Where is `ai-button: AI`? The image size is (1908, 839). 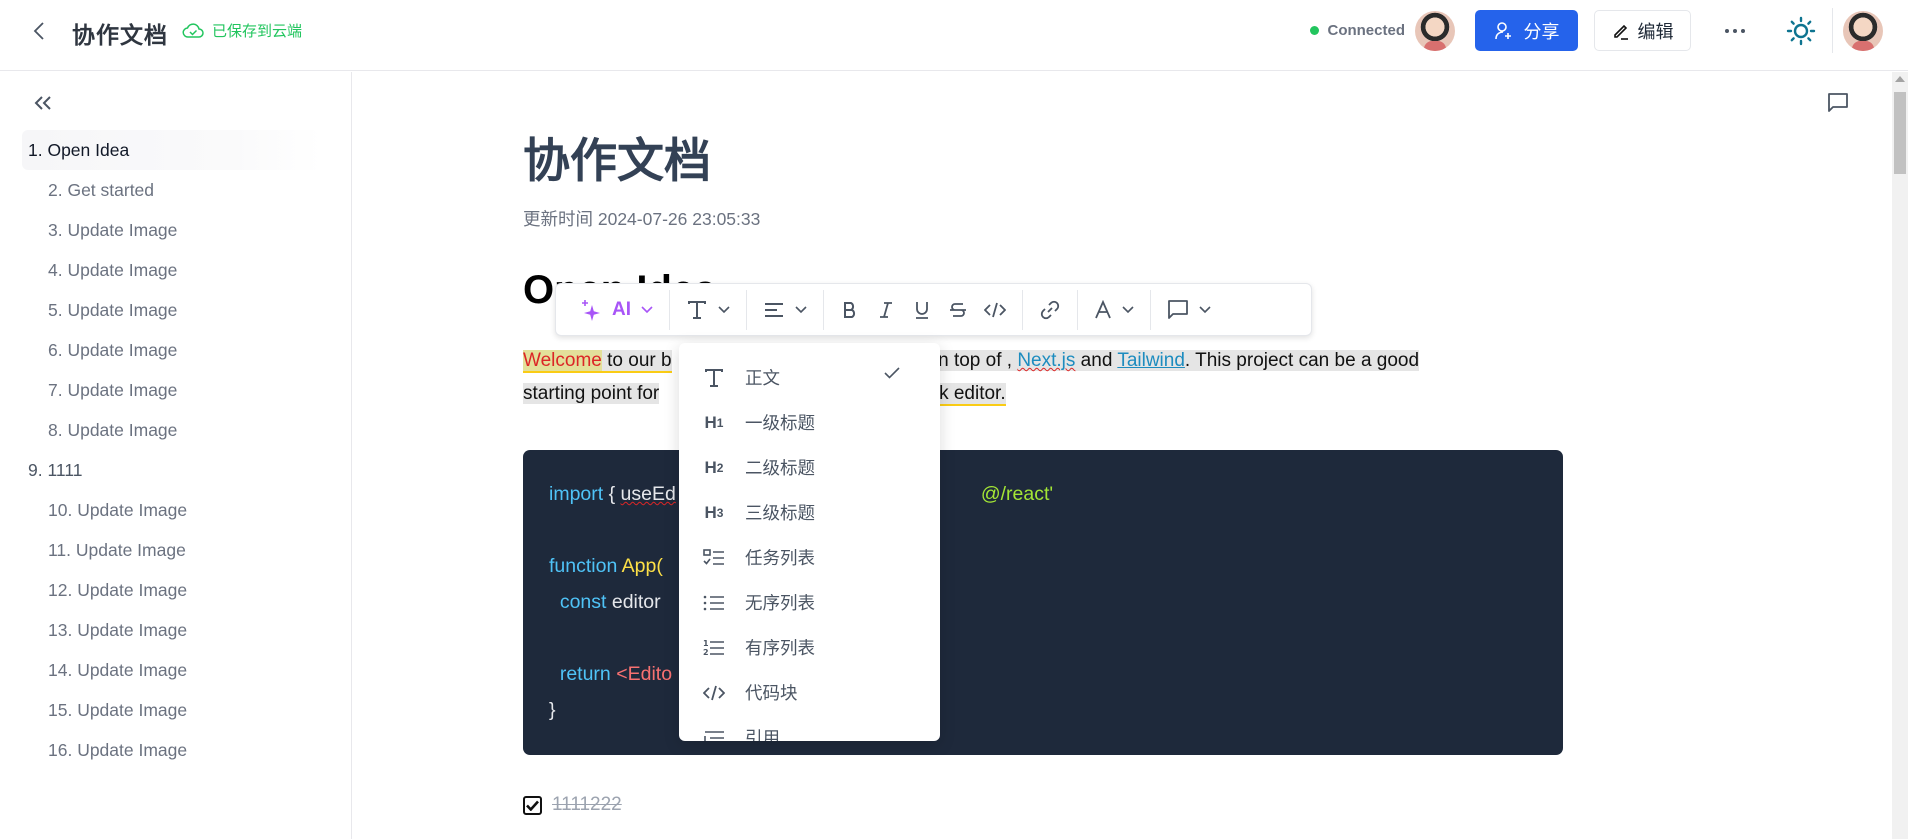
ai-button: AI is located at coordinates (616, 310).